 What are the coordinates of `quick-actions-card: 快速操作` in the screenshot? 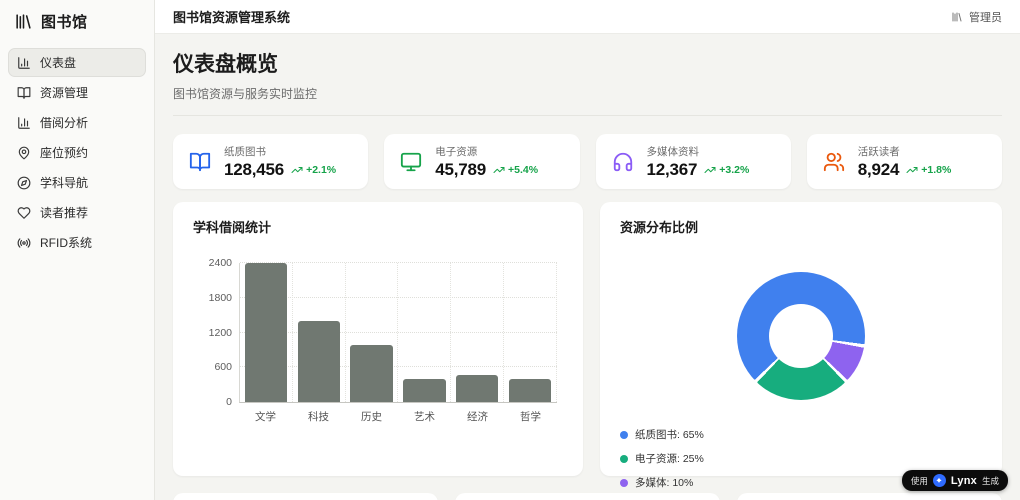 It's located at (305, 496).